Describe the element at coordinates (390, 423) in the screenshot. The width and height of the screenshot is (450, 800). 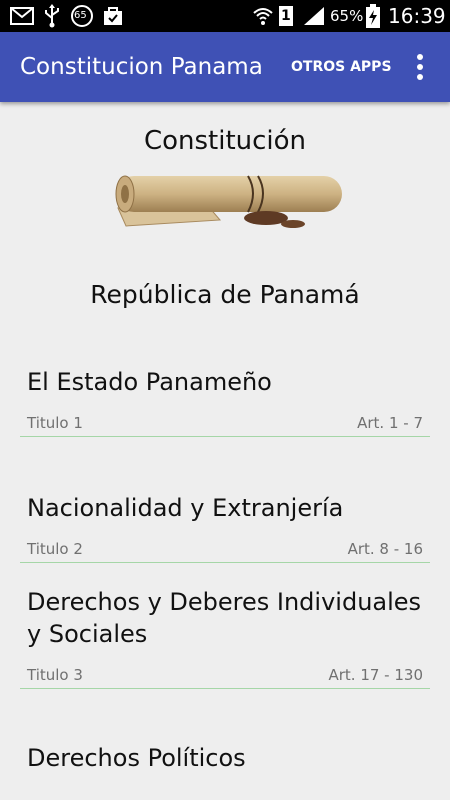
I see `item-articles: Art. 1 - 7` at that location.